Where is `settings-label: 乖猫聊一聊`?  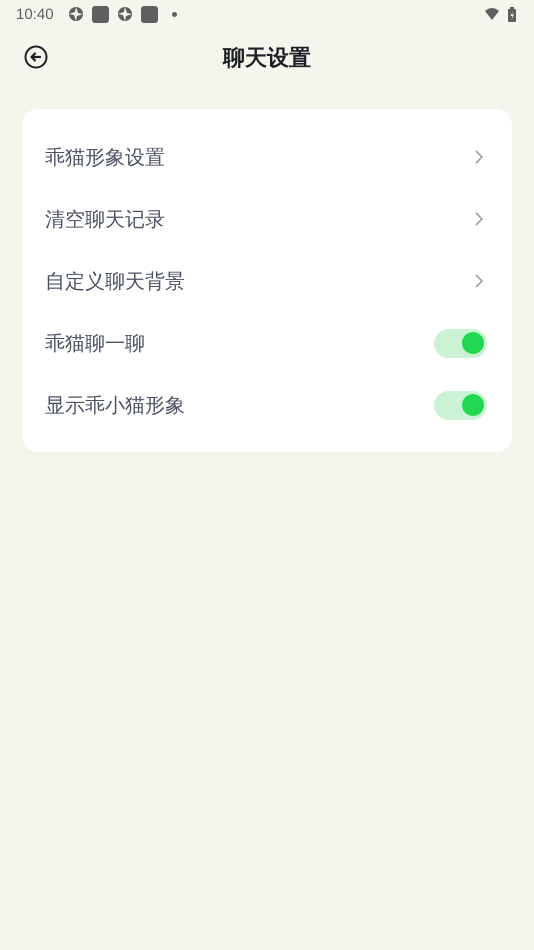 settings-label: 乖猫聊一聊 is located at coordinates (95, 343).